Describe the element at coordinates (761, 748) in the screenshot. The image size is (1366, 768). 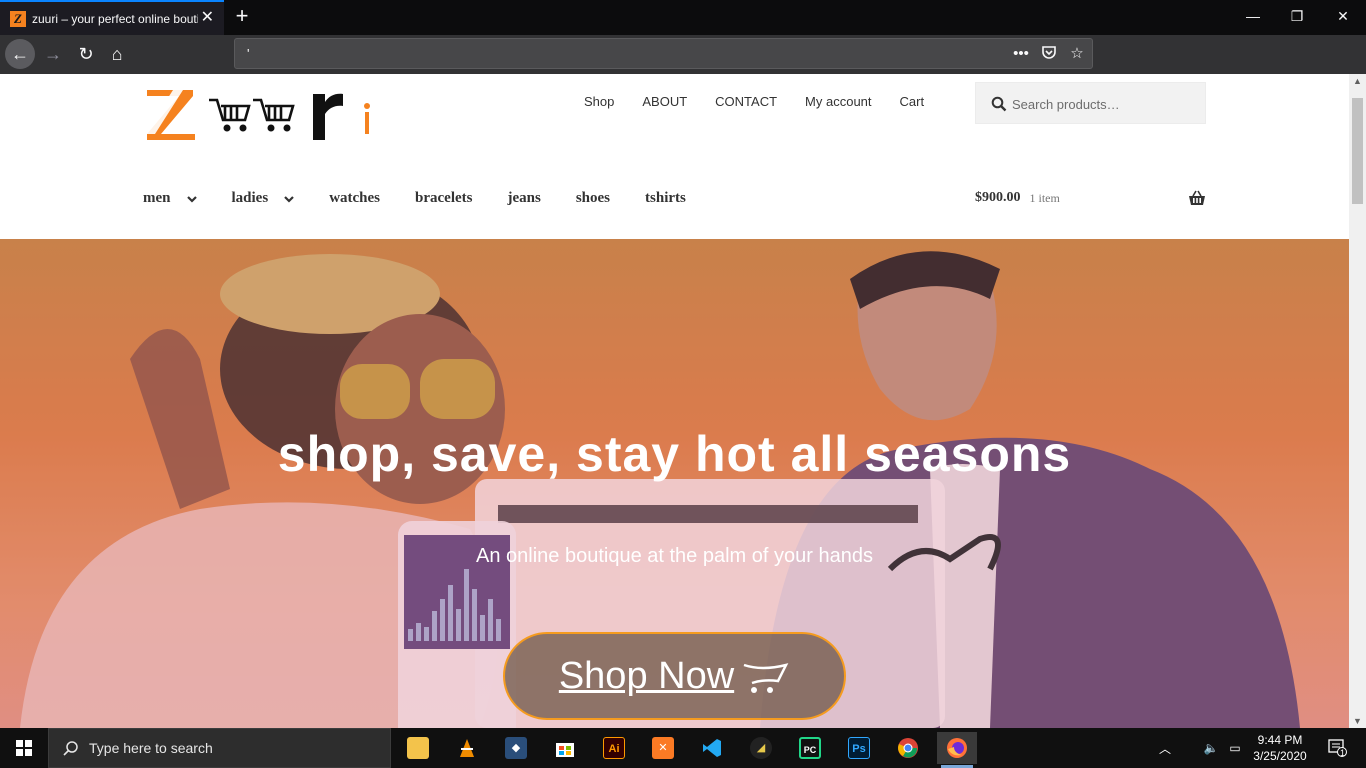
I see `inkscape-icon: ◢` at that location.